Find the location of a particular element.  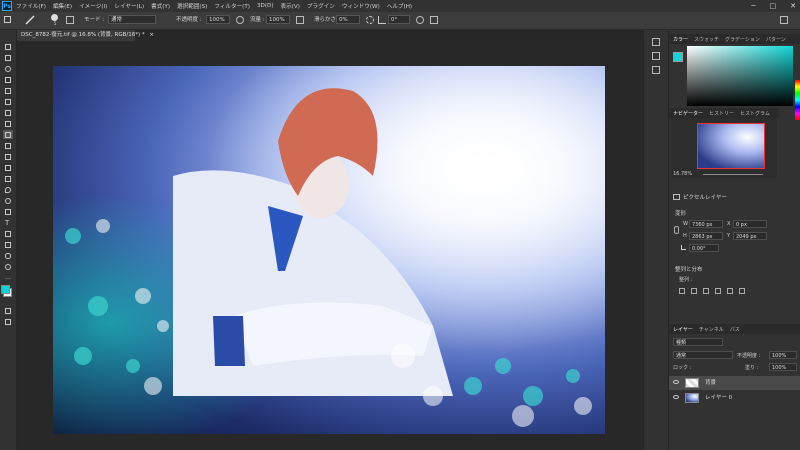

tab-gradients: グラデーション is located at coordinates (742, 39).